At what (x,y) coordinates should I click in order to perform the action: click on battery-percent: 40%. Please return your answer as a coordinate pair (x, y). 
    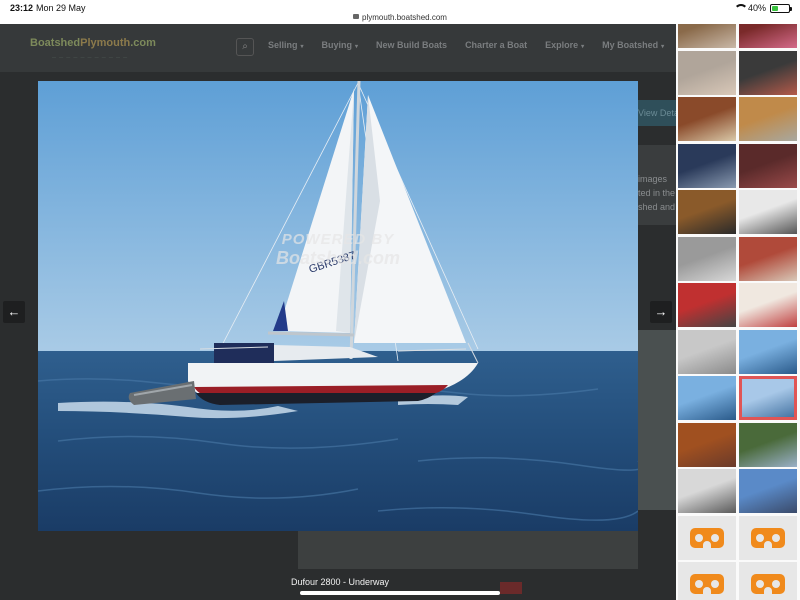
    Looking at the image, I should click on (756, 8).